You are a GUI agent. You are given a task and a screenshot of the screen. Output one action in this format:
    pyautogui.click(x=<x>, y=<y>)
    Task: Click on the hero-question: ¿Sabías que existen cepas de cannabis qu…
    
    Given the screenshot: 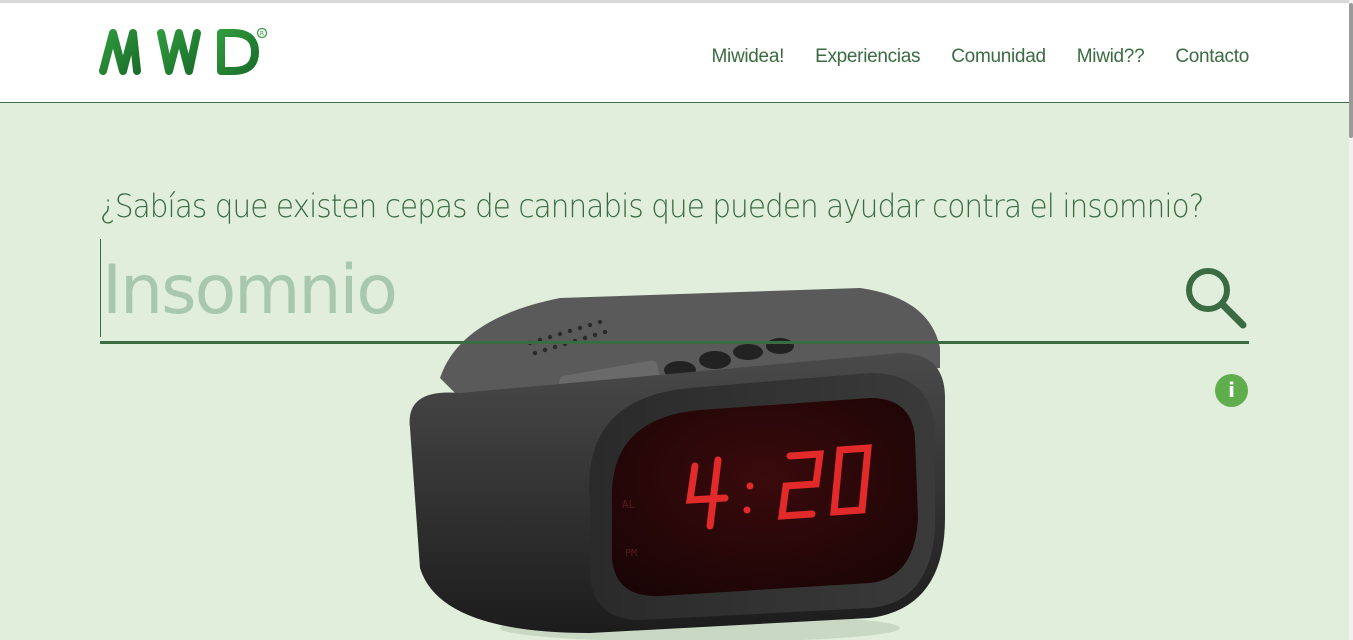 What is the action you would take?
    pyautogui.click(x=652, y=206)
    